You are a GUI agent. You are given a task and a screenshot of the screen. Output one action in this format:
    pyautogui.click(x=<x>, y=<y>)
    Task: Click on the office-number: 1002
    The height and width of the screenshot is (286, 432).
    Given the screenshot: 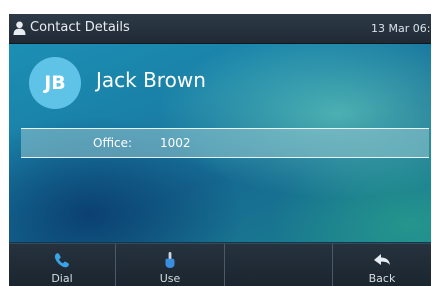 What is the action you would take?
    pyautogui.click(x=175, y=143)
    